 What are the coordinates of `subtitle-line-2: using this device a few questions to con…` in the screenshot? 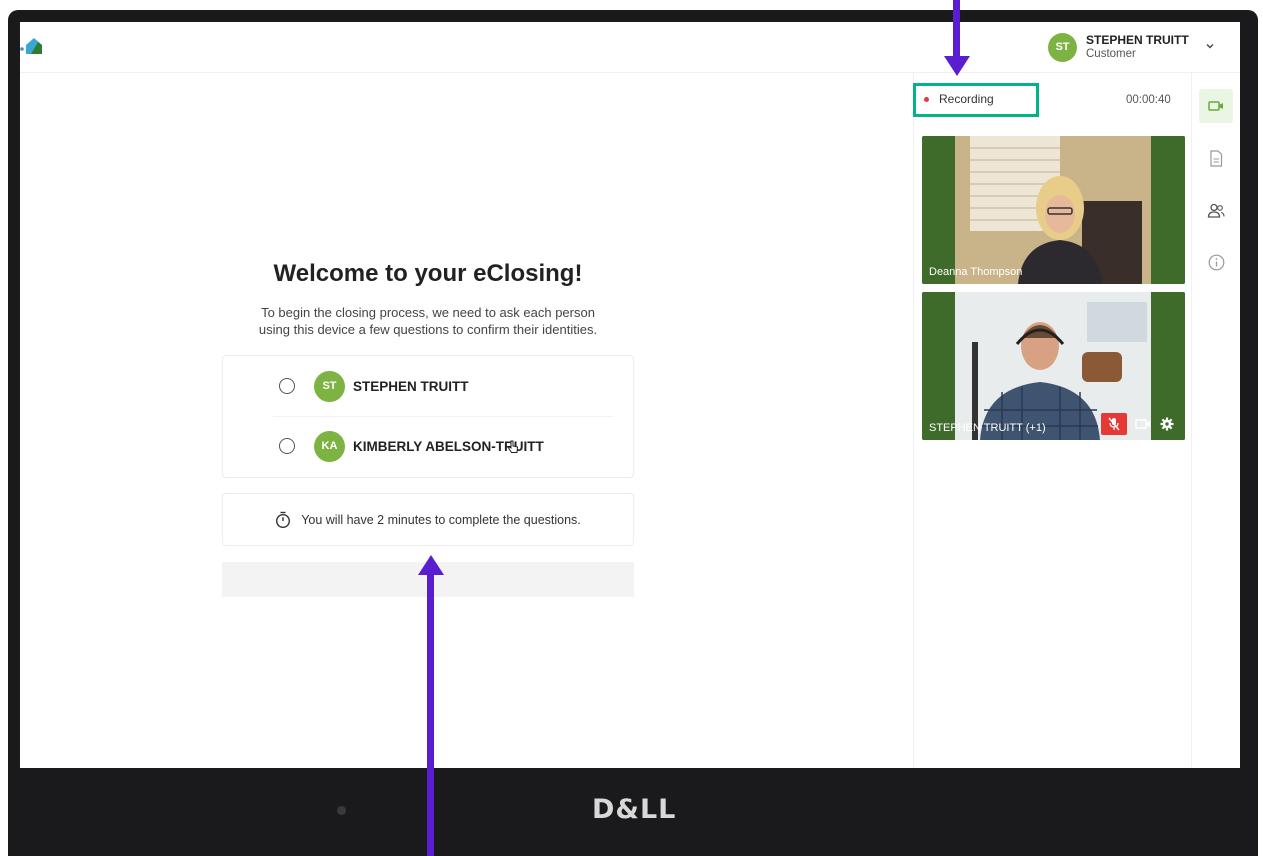 It's located at (428, 329).